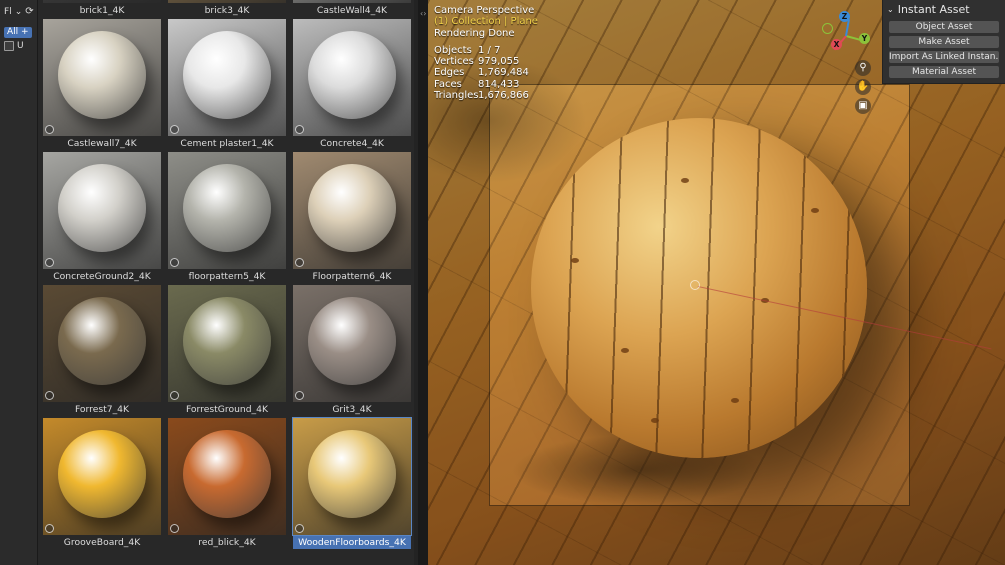 This screenshot has width=1005, height=565. What do you see at coordinates (454, 62) in the screenshot?
I see `stat-label: Vertices` at bounding box center [454, 62].